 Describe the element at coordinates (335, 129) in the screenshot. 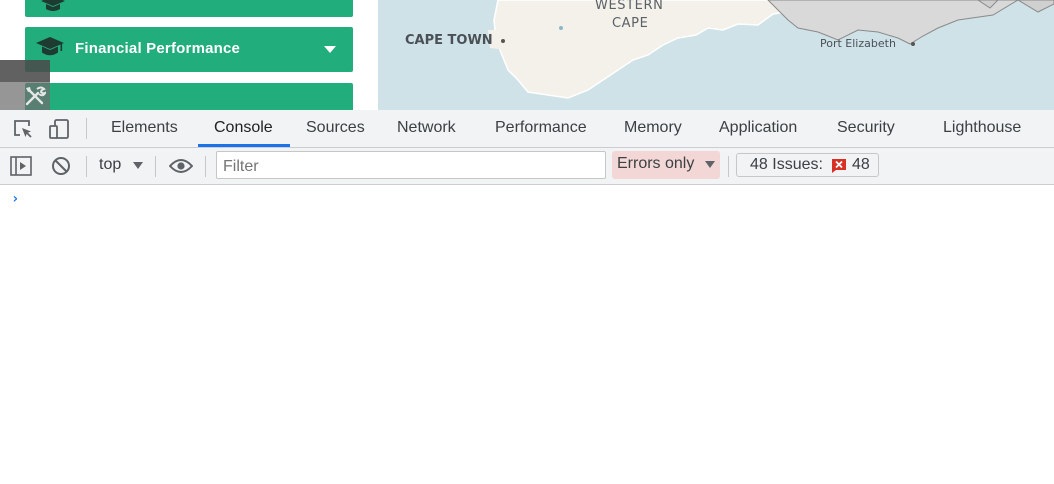

I see `tab-sources: Sources` at that location.